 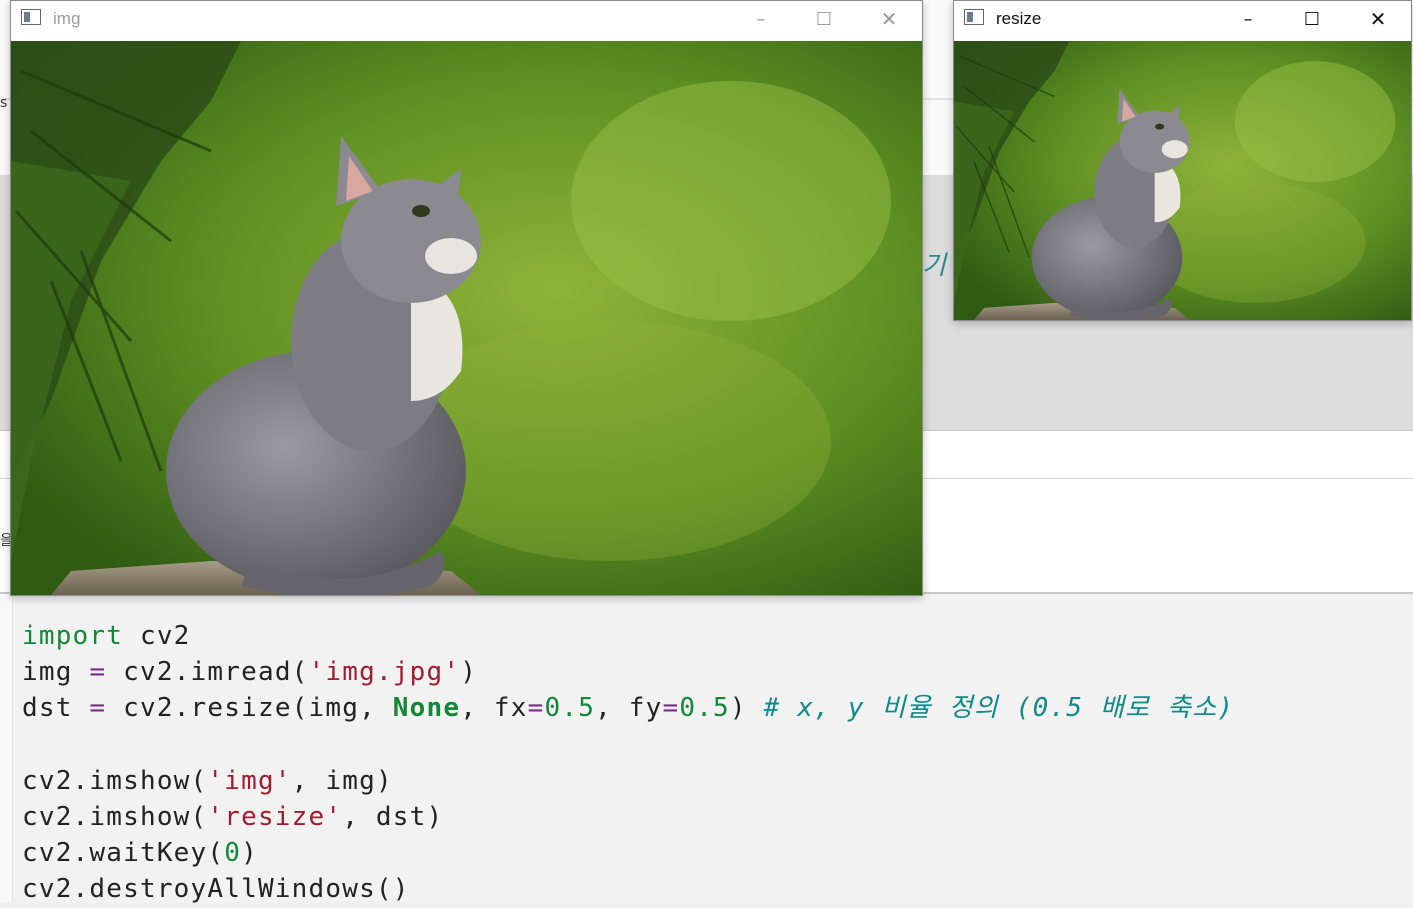 I want to click on image-canvas, so click(x=1182, y=180).